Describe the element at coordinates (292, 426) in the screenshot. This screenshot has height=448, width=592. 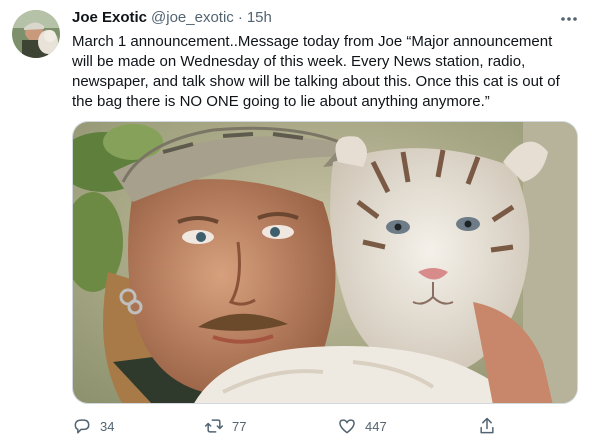
I see `tweet-actions: 34 77 447` at that location.